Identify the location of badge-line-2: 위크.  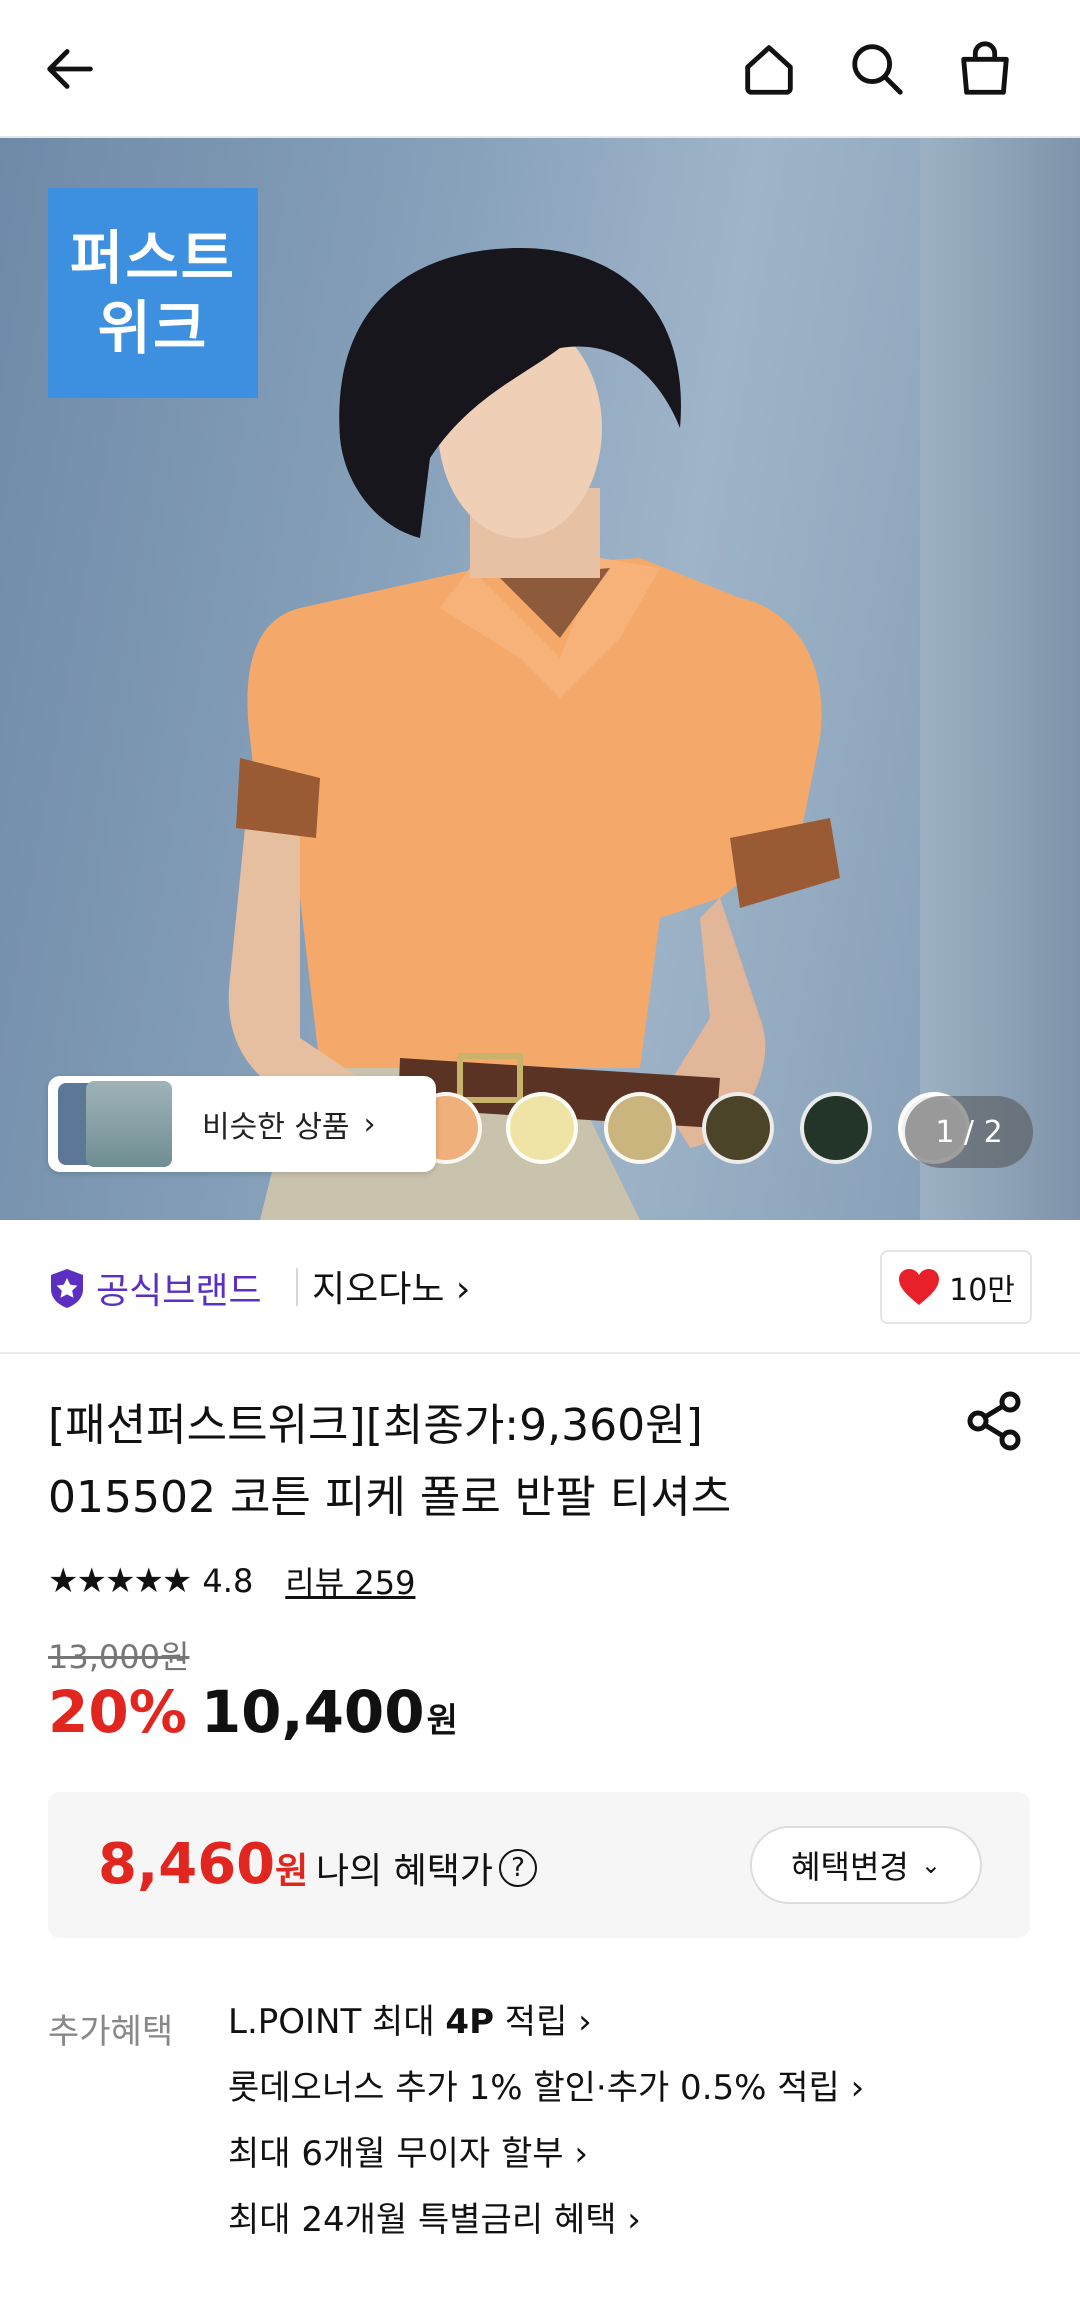
(153, 328).